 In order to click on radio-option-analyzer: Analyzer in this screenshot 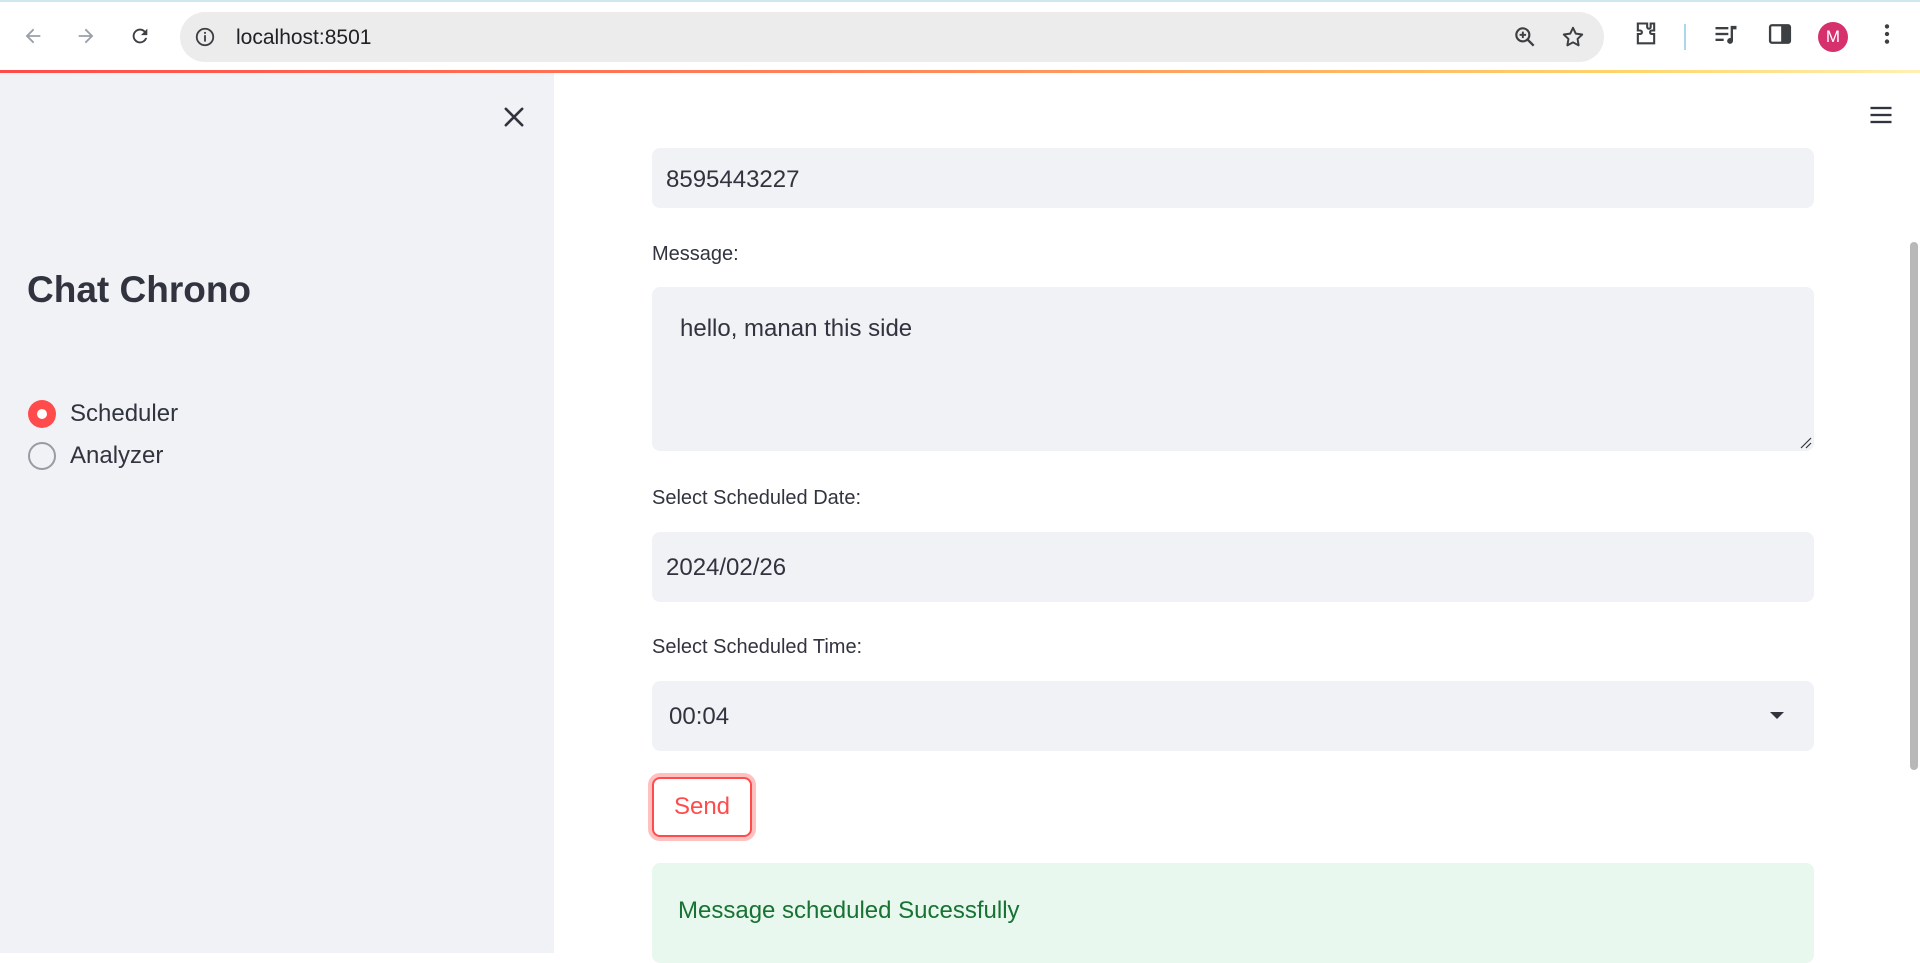, I will do `click(95, 456)`.